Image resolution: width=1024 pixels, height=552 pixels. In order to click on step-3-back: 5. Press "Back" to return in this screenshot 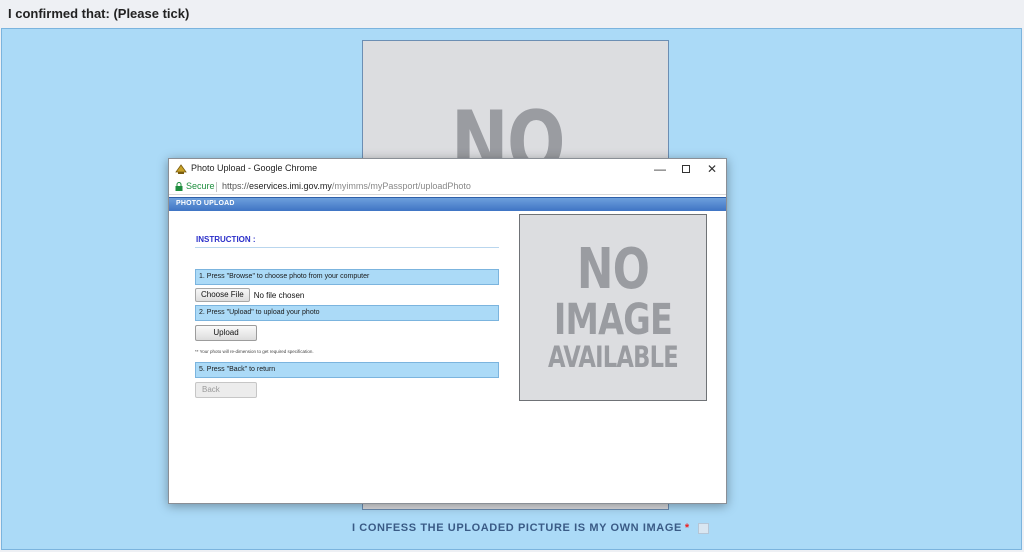, I will do `click(347, 370)`.